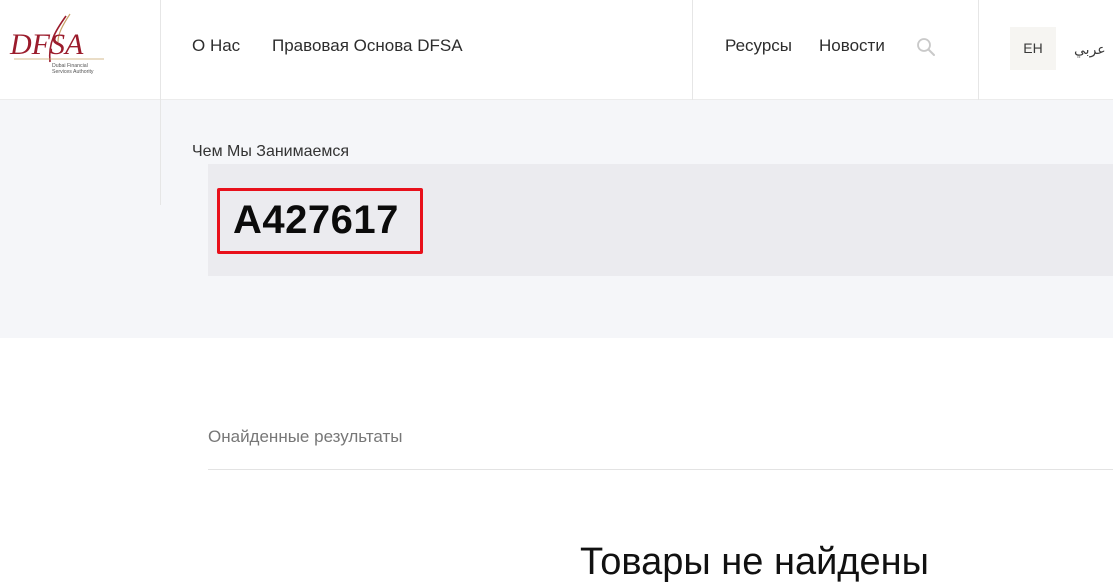  What do you see at coordinates (852, 46) in the screenshot?
I see `nav-item-news: Новости` at bounding box center [852, 46].